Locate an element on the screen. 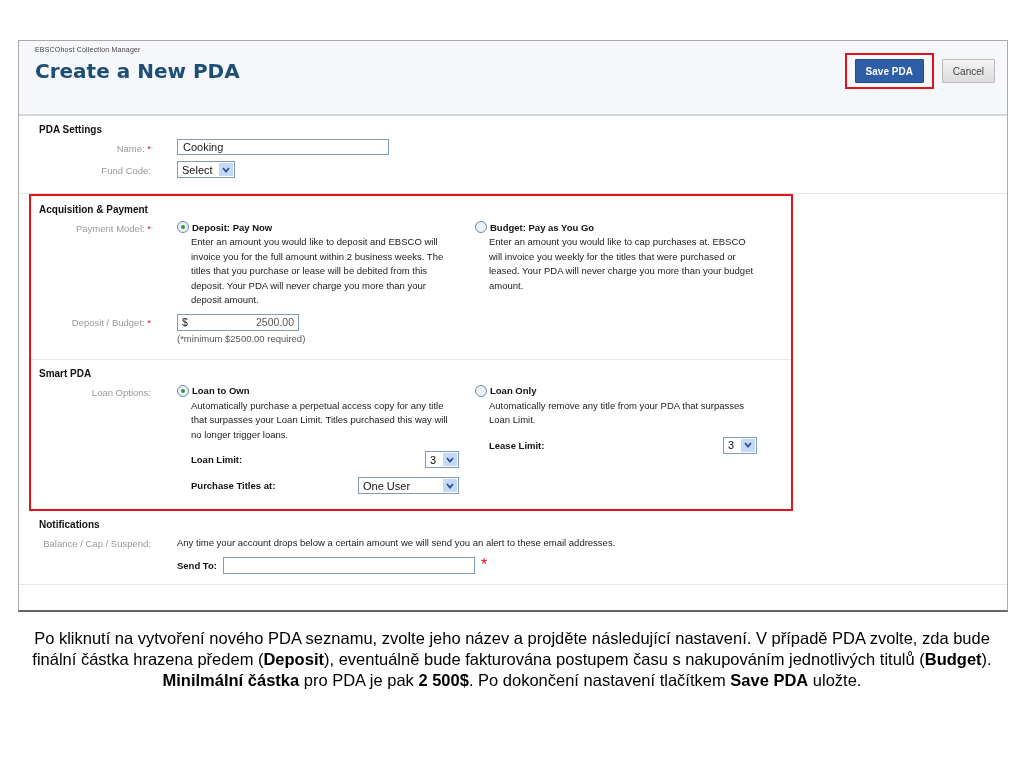  name-field: Cooking is located at coordinates (283, 147).